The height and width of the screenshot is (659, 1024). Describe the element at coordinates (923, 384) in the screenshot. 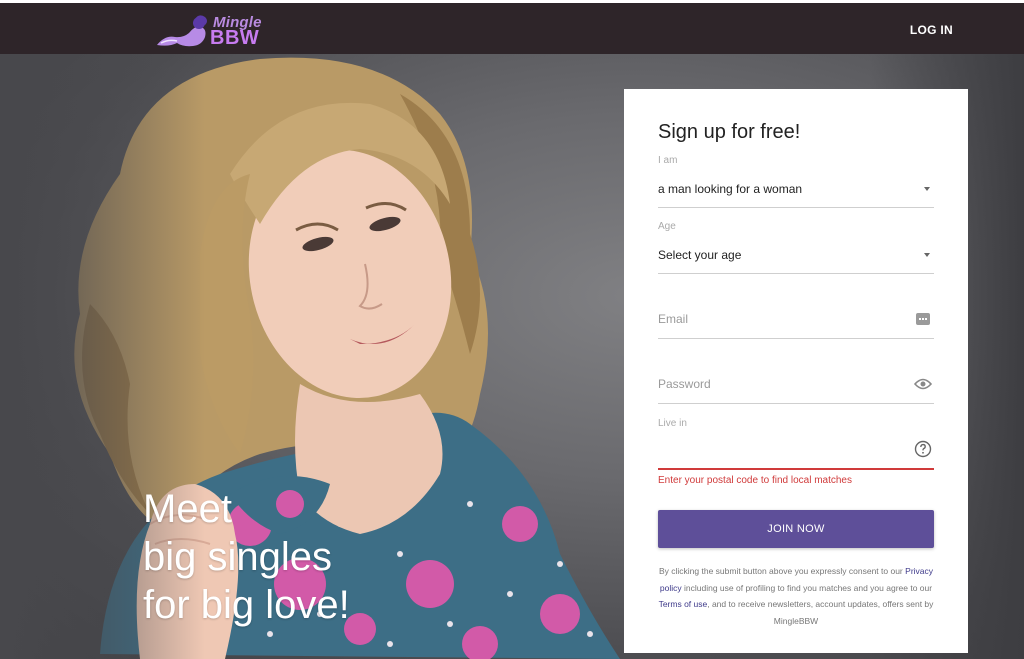

I see `eye-icon` at that location.